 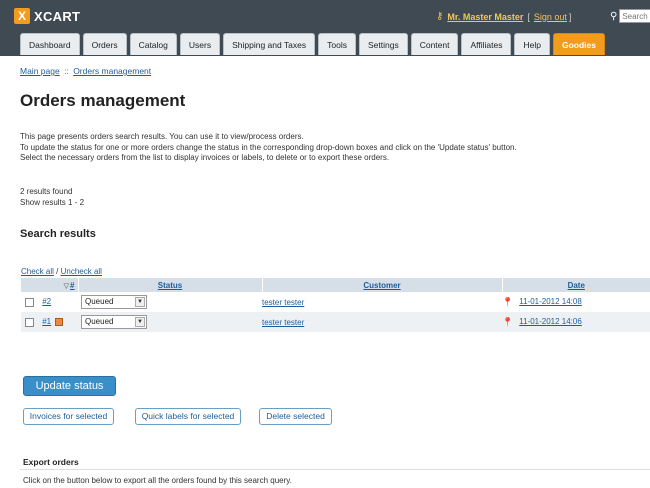 I want to click on order-date-cell: 📍 11-01-2012 14:06, so click(x=576, y=322).